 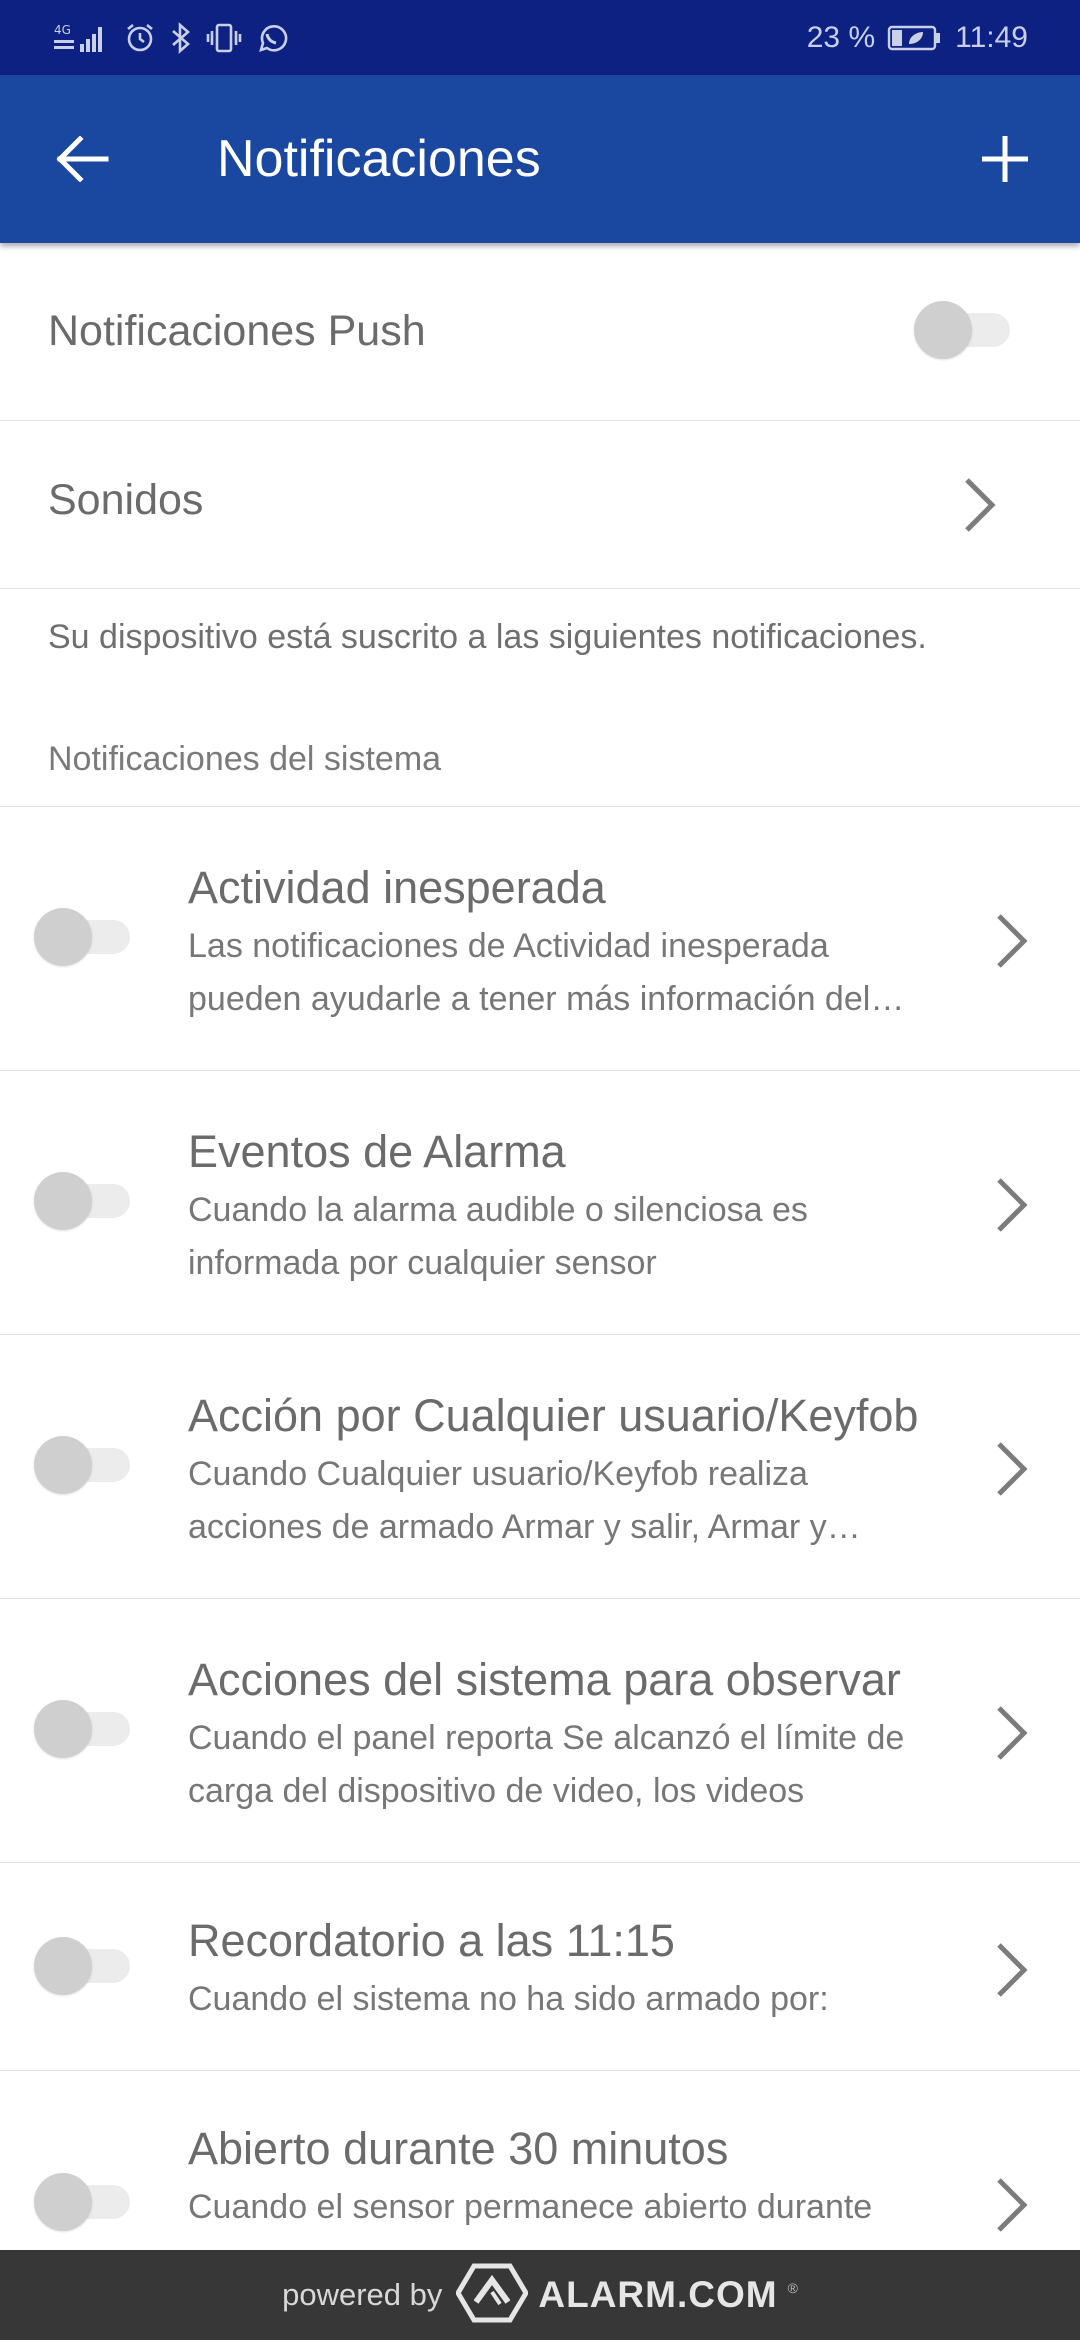 I want to click on add-notification-button, so click(x=1005, y=159).